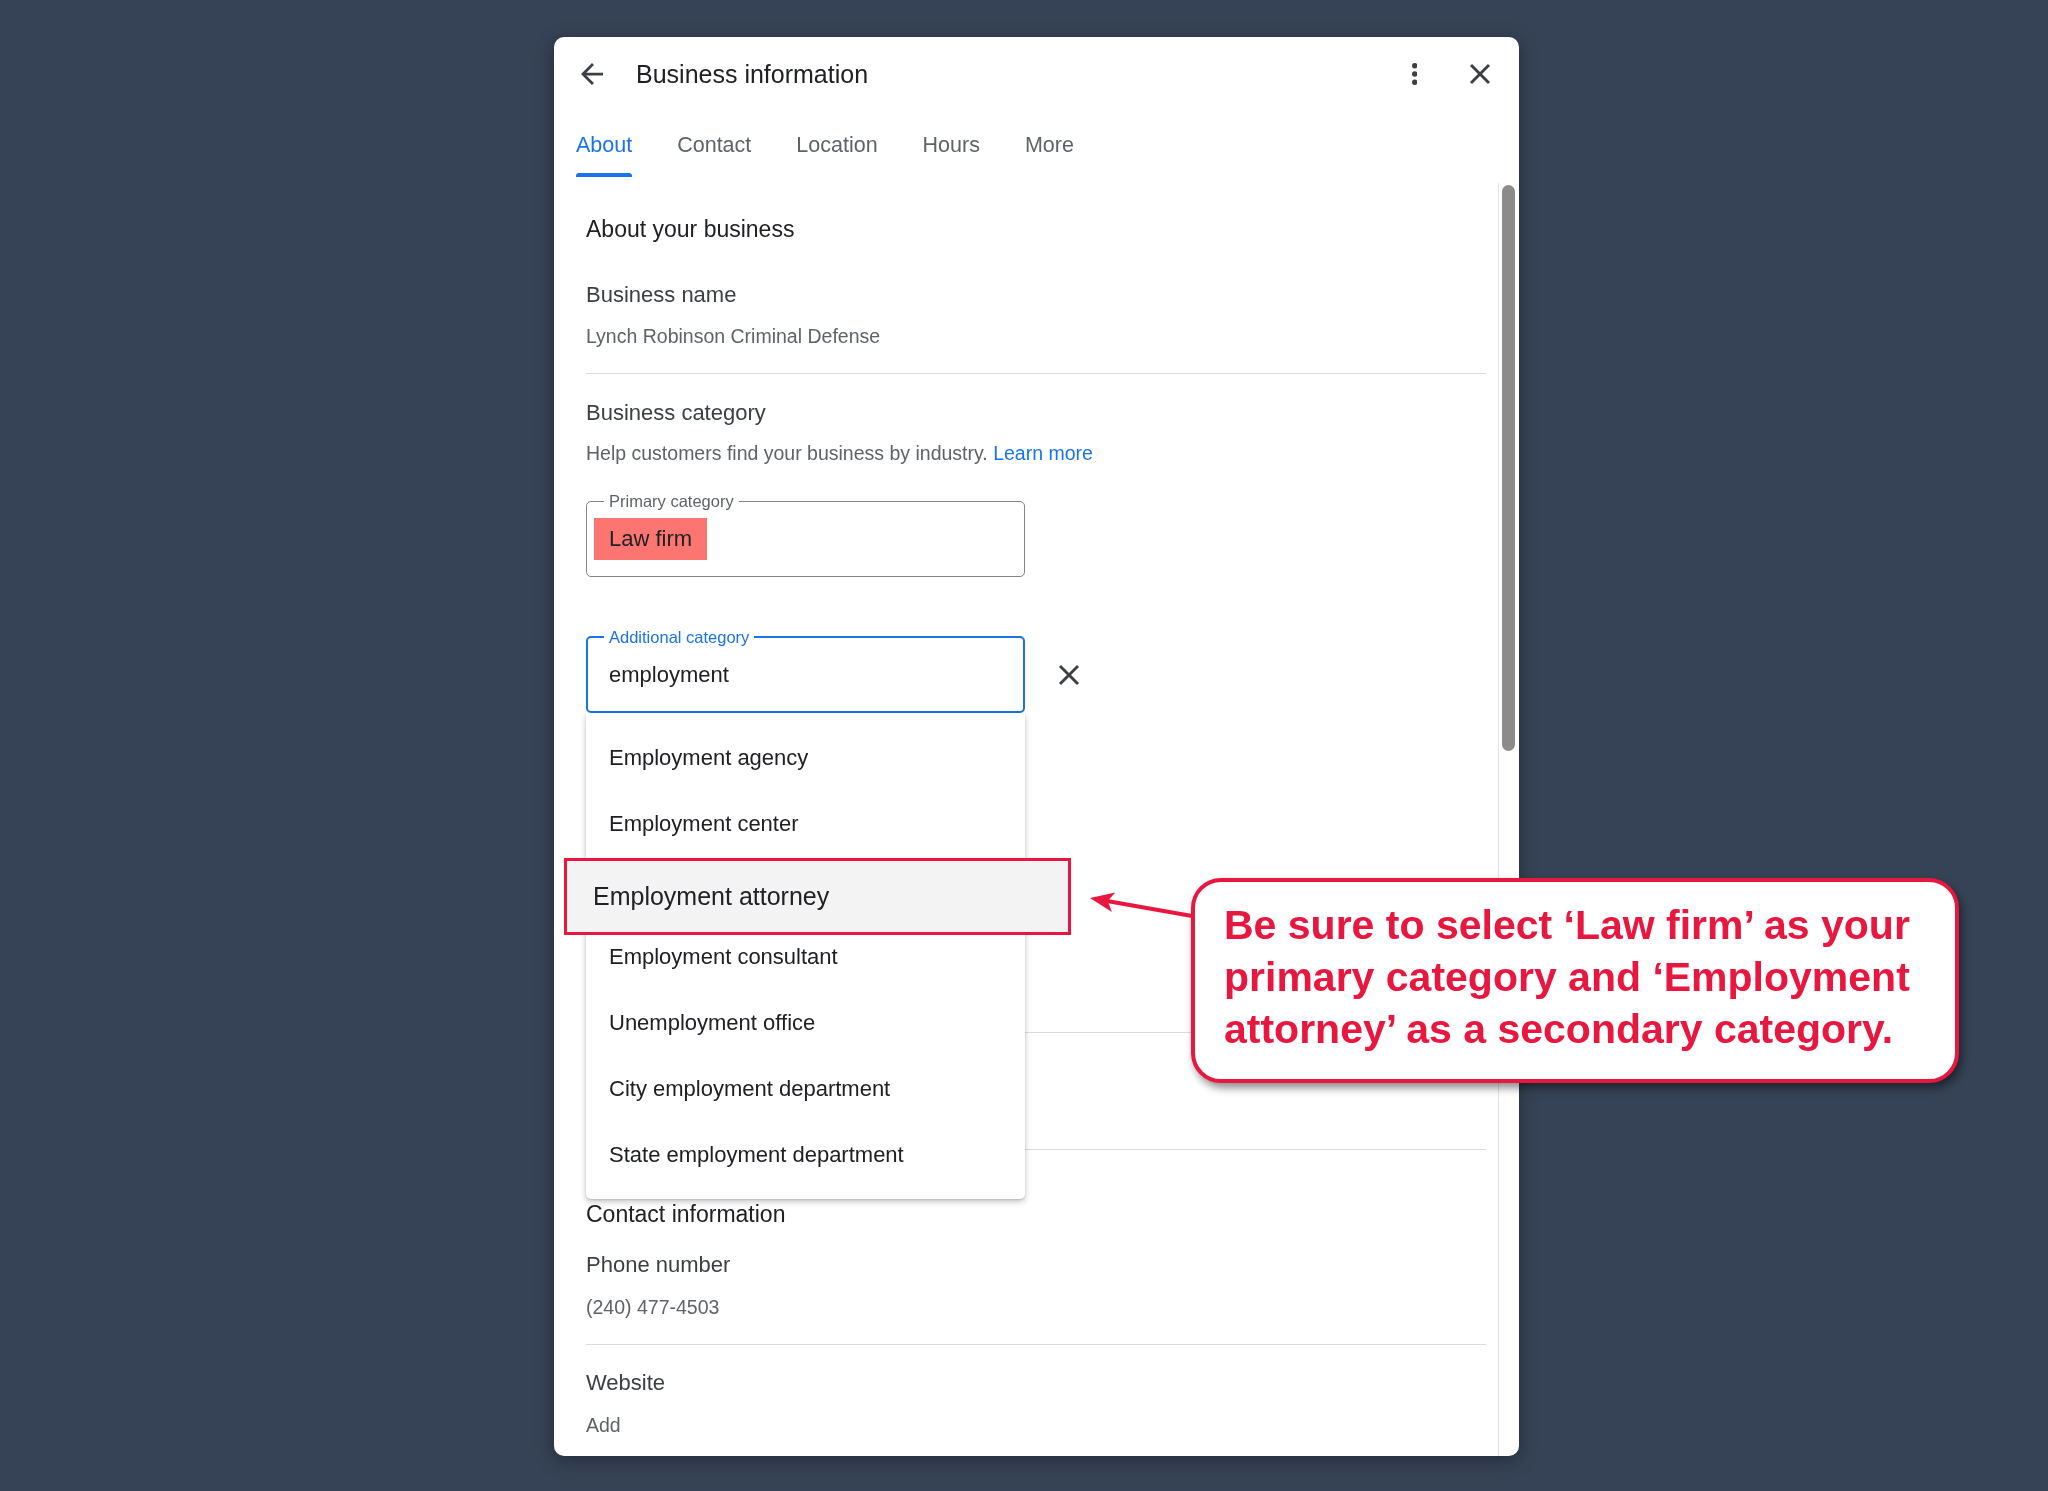 The height and width of the screenshot is (1491, 2048). What do you see at coordinates (604, 147) in the screenshot?
I see `tab: About` at bounding box center [604, 147].